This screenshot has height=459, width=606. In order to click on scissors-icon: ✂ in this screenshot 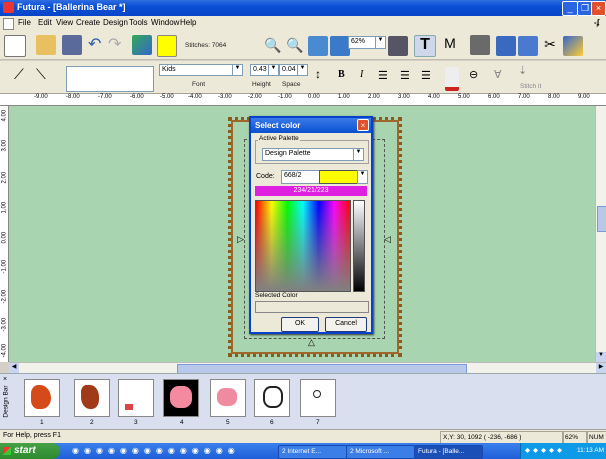, I will do `click(550, 46)`.